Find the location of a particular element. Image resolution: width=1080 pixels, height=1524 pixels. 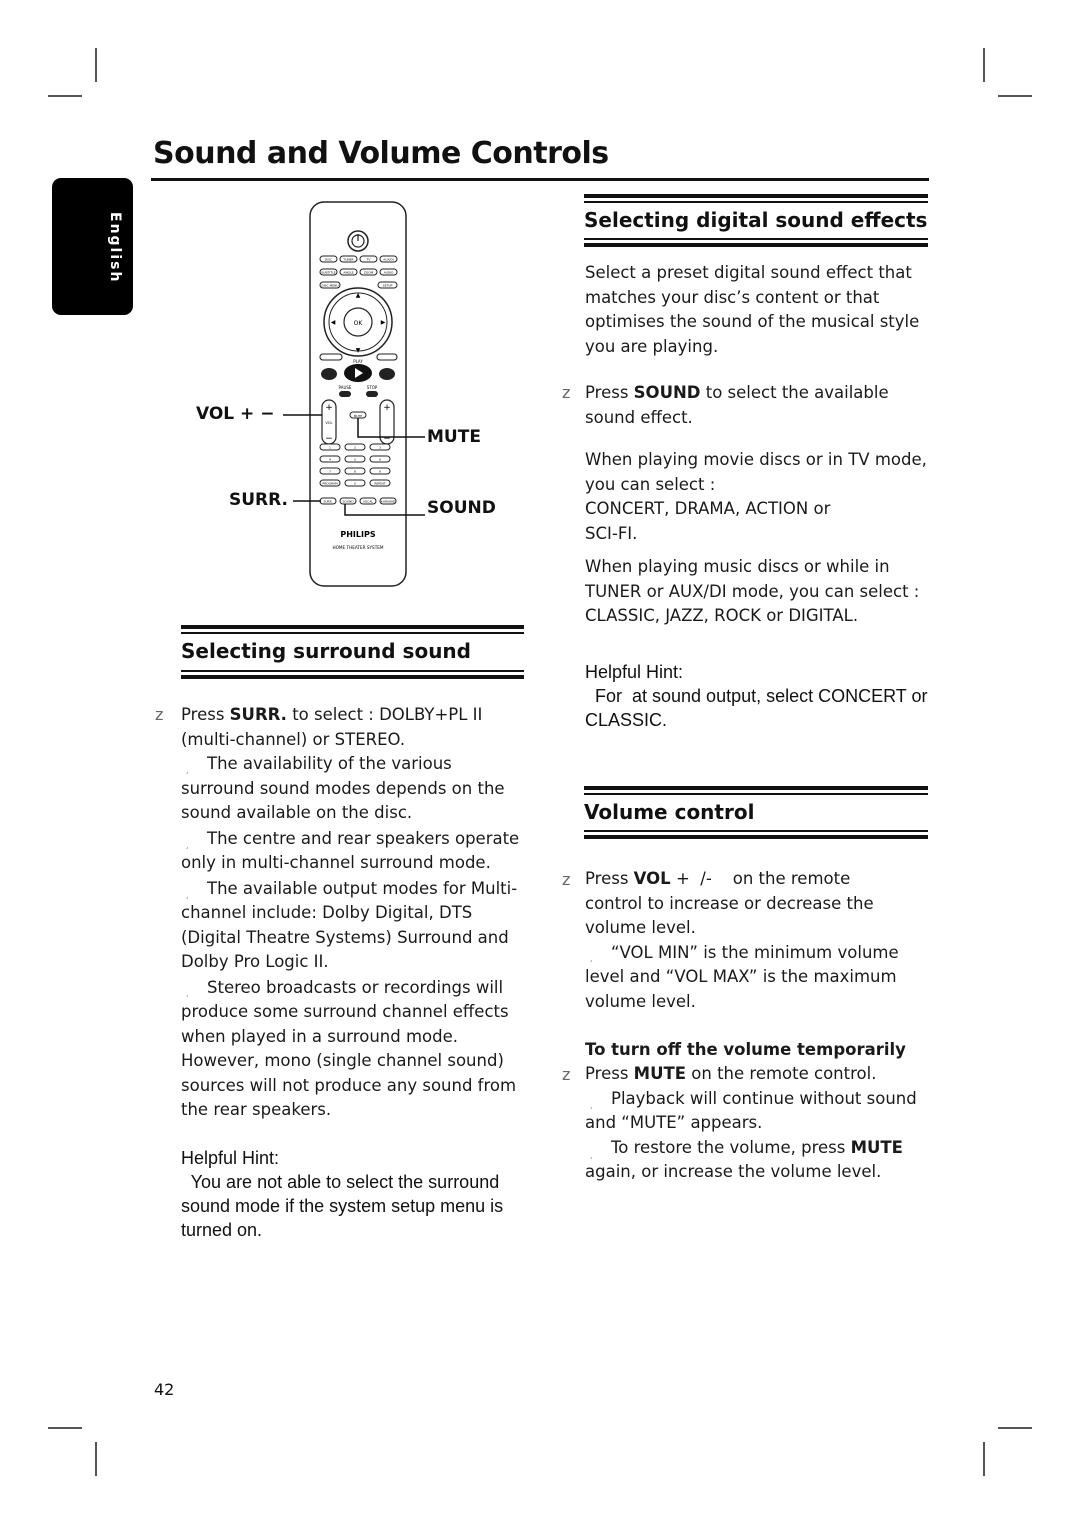

remote-subtitle: HOME THEATER SYSTEM is located at coordinates (357, 547).